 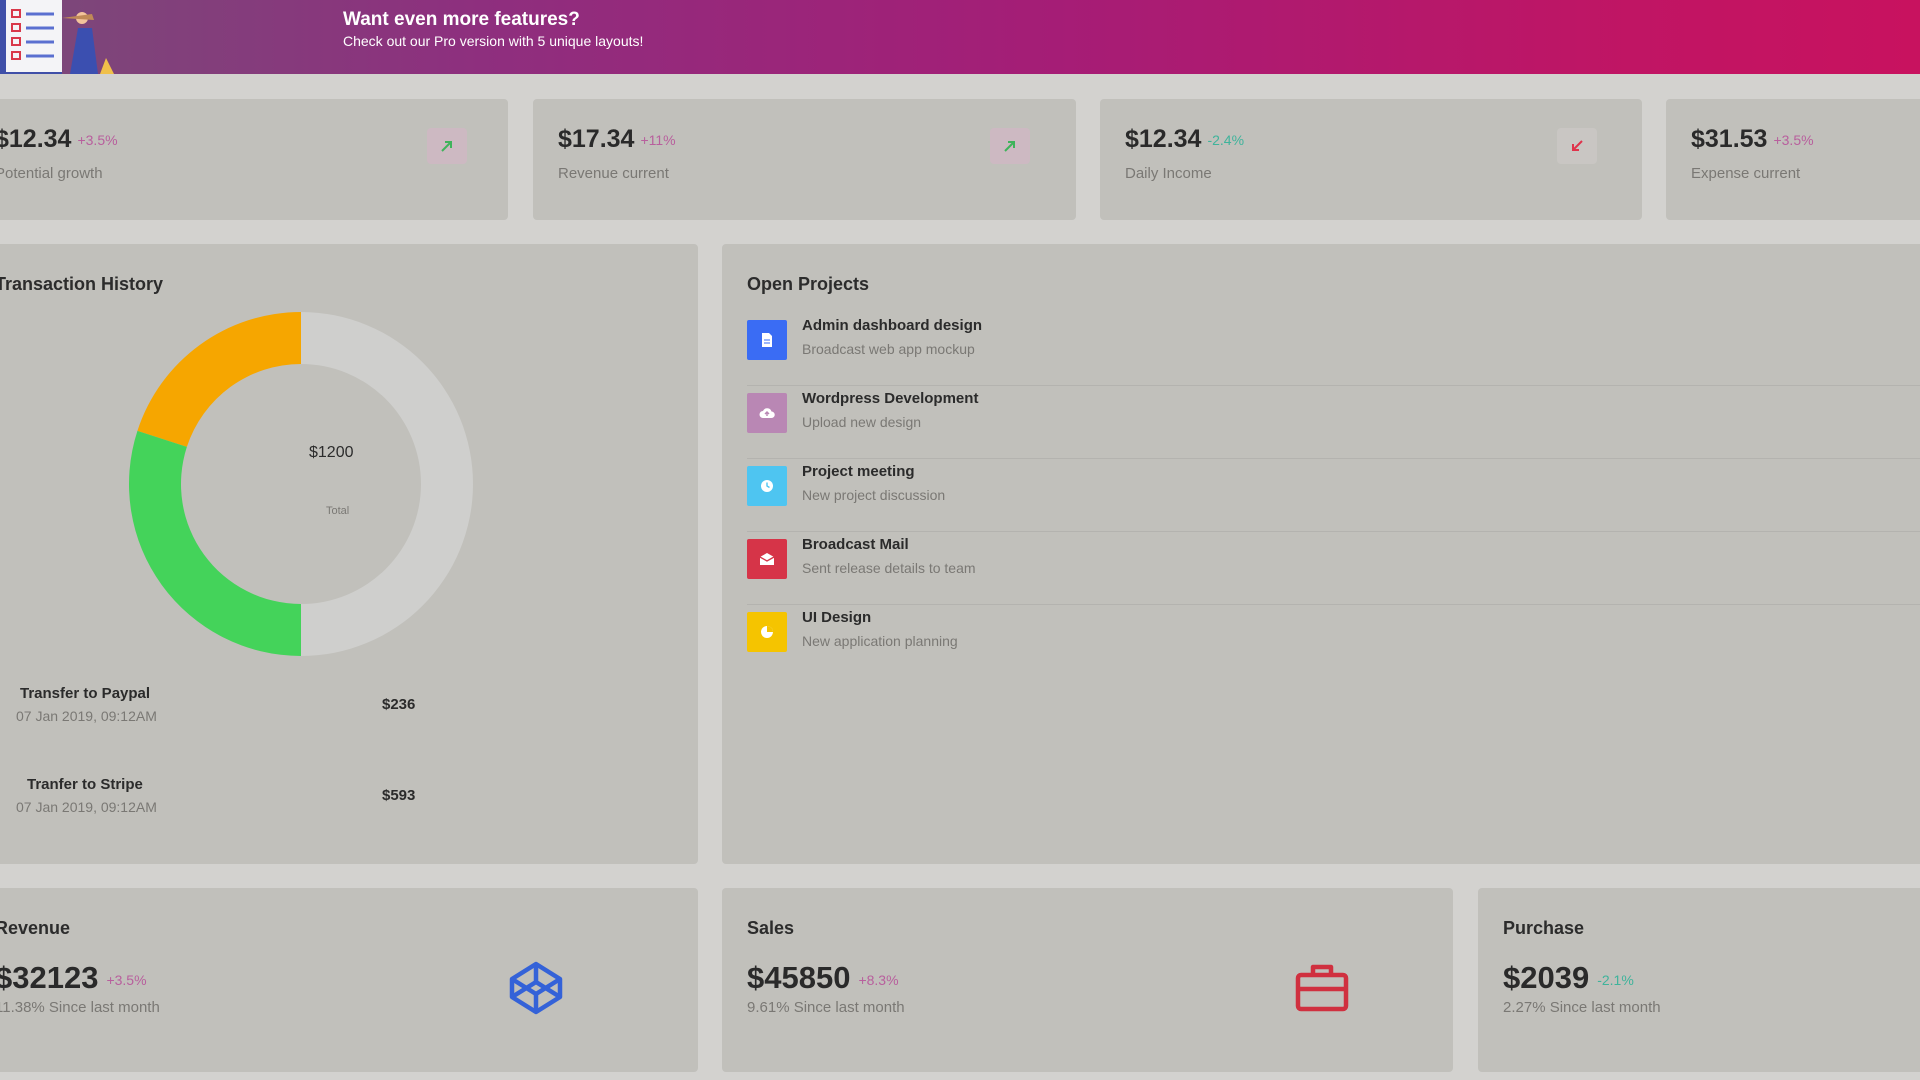 I want to click on briefcase-icon, so click(x=1322, y=988).